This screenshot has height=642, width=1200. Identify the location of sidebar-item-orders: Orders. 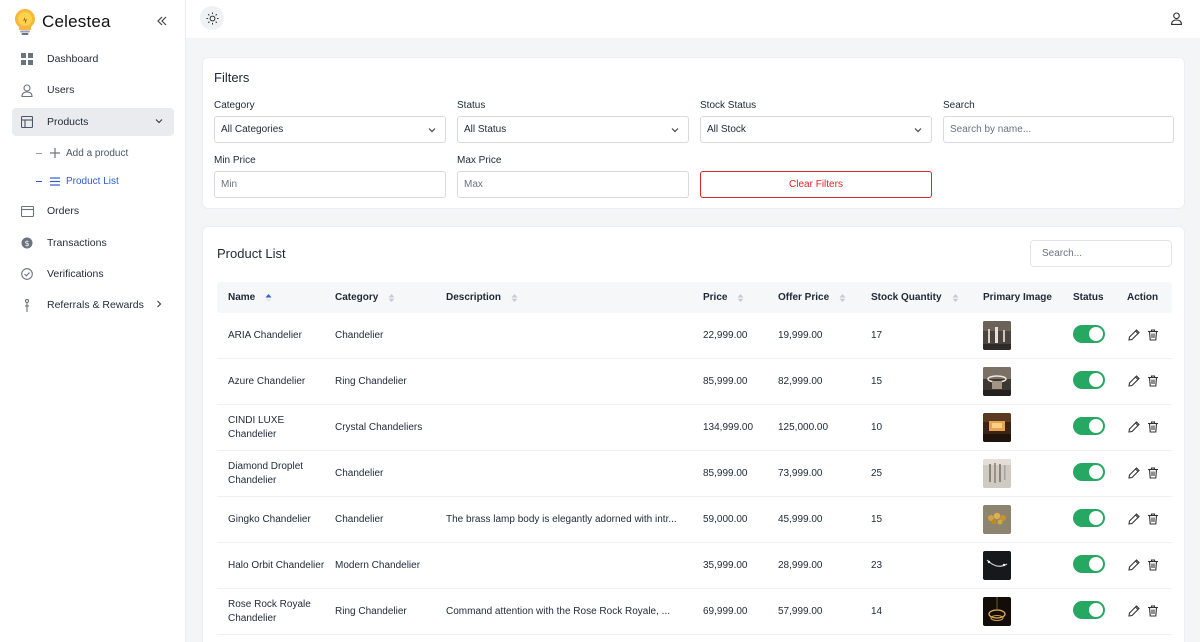
(93, 211).